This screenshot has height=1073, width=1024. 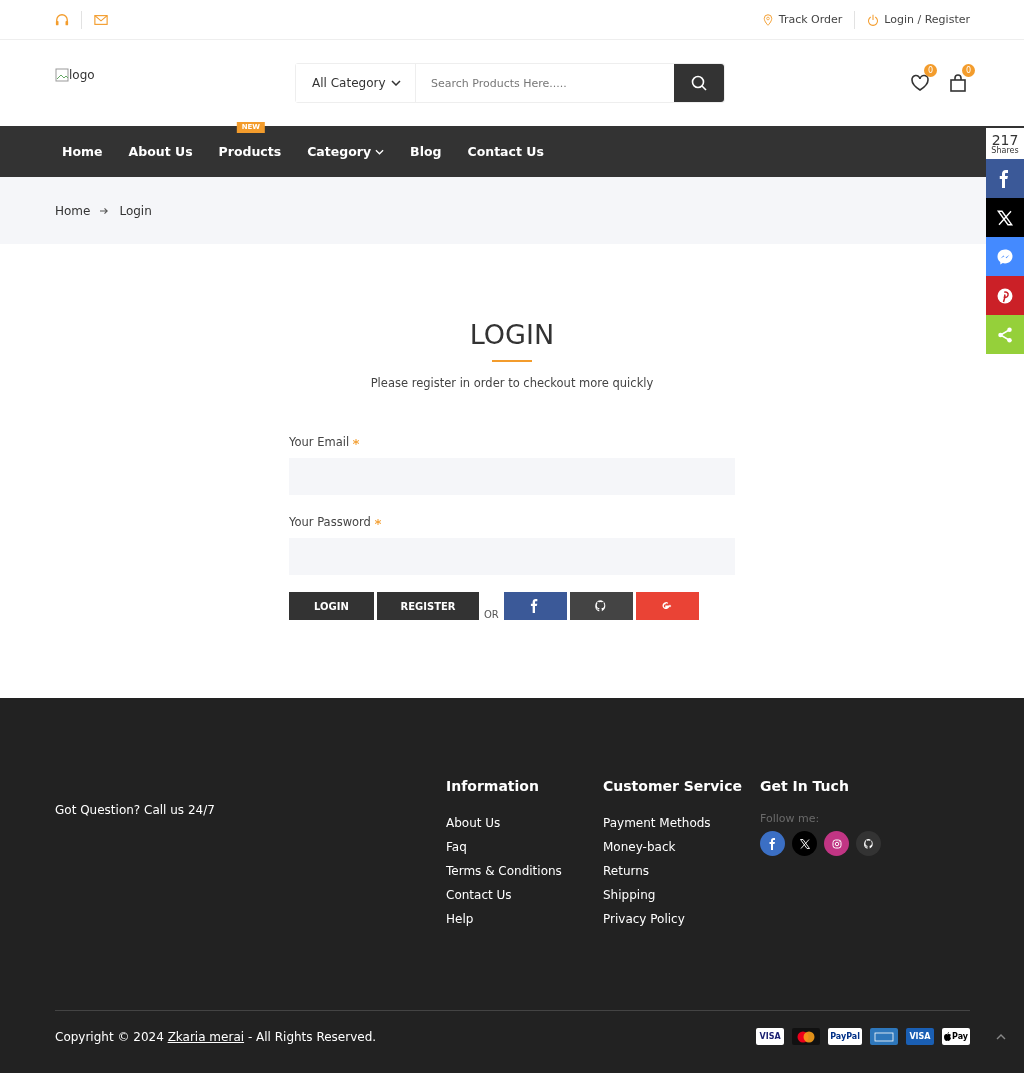 What do you see at coordinates (206, 1036) in the screenshot?
I see `author-link: Zkaria merai` at bounding box center [206, 1036].